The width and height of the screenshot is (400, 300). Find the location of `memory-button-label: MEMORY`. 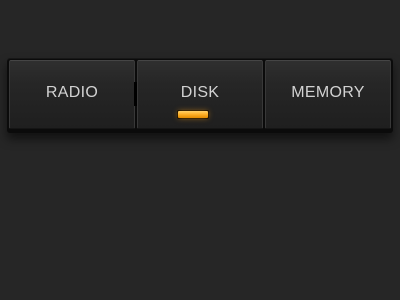

memory-button-label: MEMORY is located at coordinates (328, 92).